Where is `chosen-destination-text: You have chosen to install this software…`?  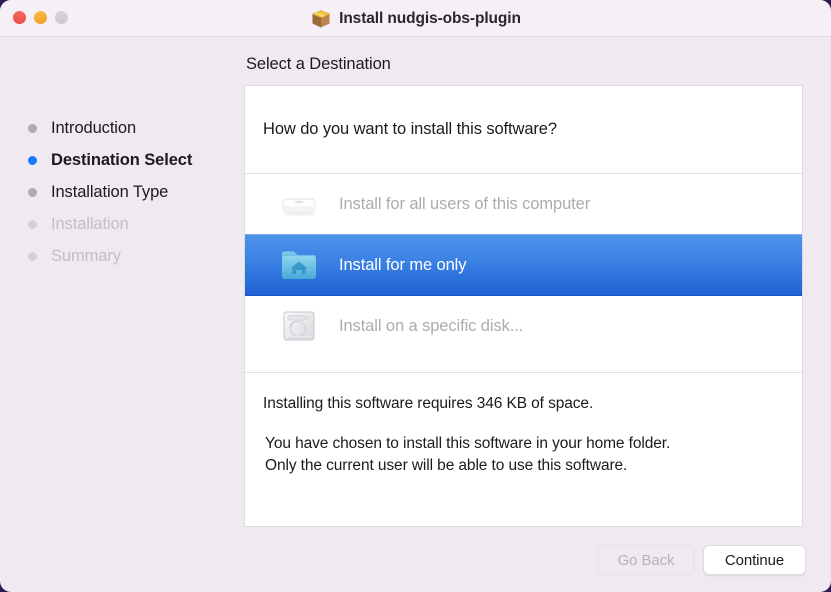
chosen-destination-text: You have chosen to install this software… is located at coordinates (523, 445).